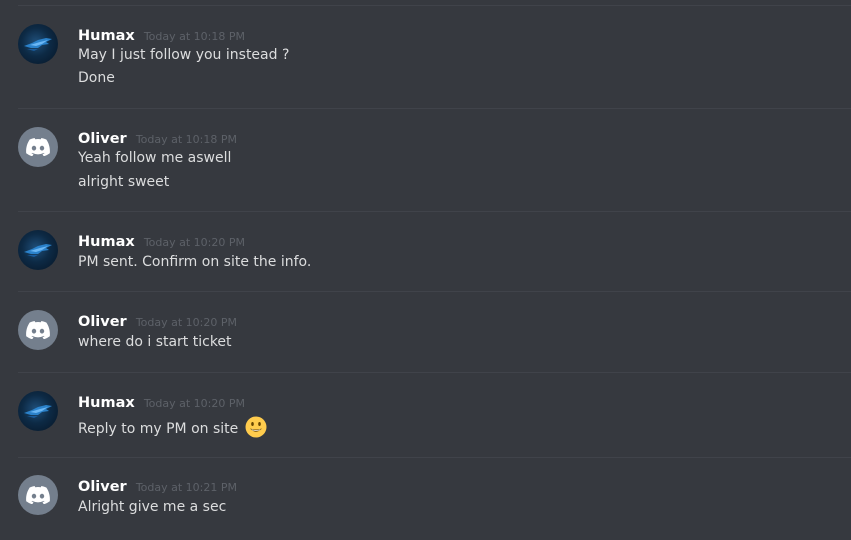  What do you see at coordinates (155, 342) in the screenshot?
I see `message-text: where do i start ticket` at bounding box center [155, 342].